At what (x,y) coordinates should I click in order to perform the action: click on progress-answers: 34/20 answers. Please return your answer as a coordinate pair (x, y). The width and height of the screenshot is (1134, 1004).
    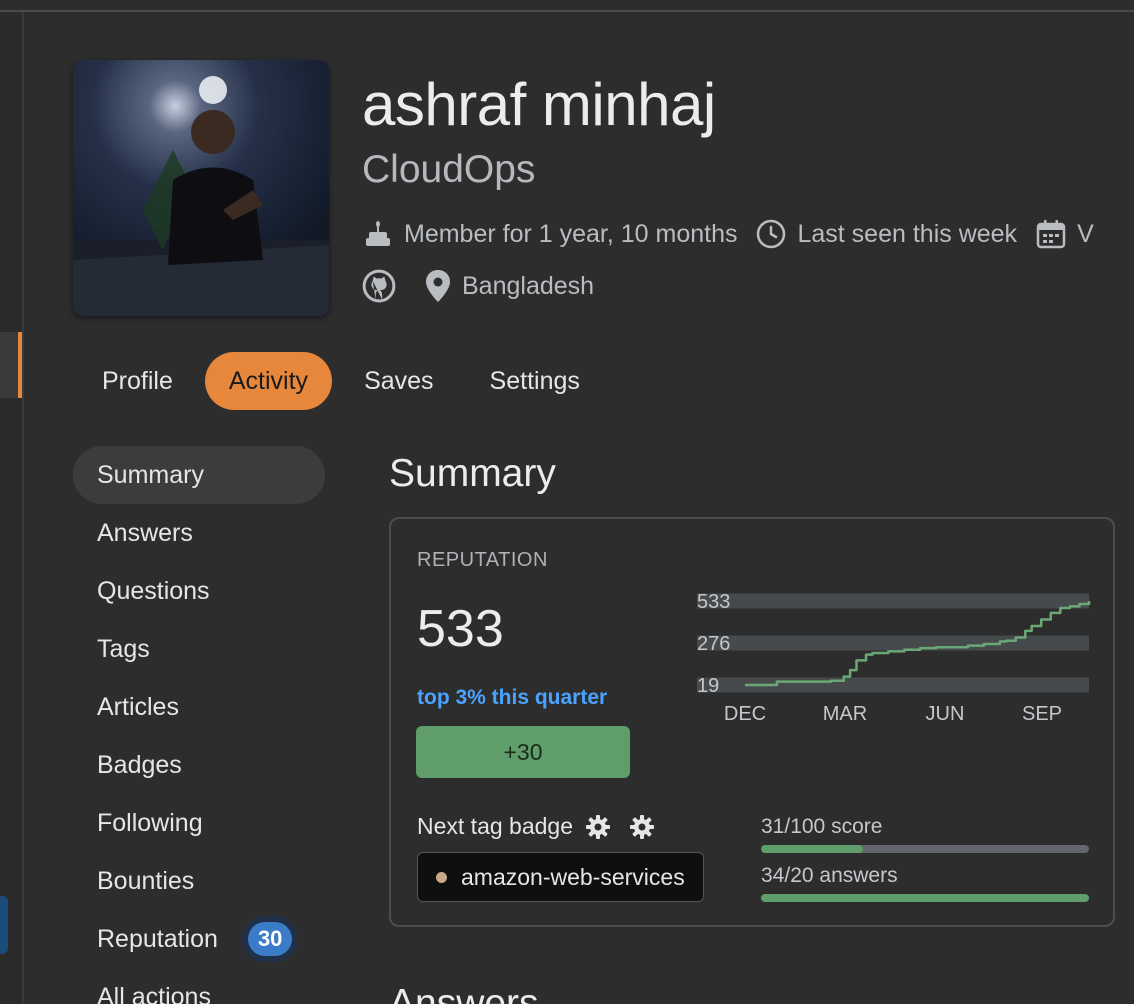
    Looking at the image, I should click on (925, 883).